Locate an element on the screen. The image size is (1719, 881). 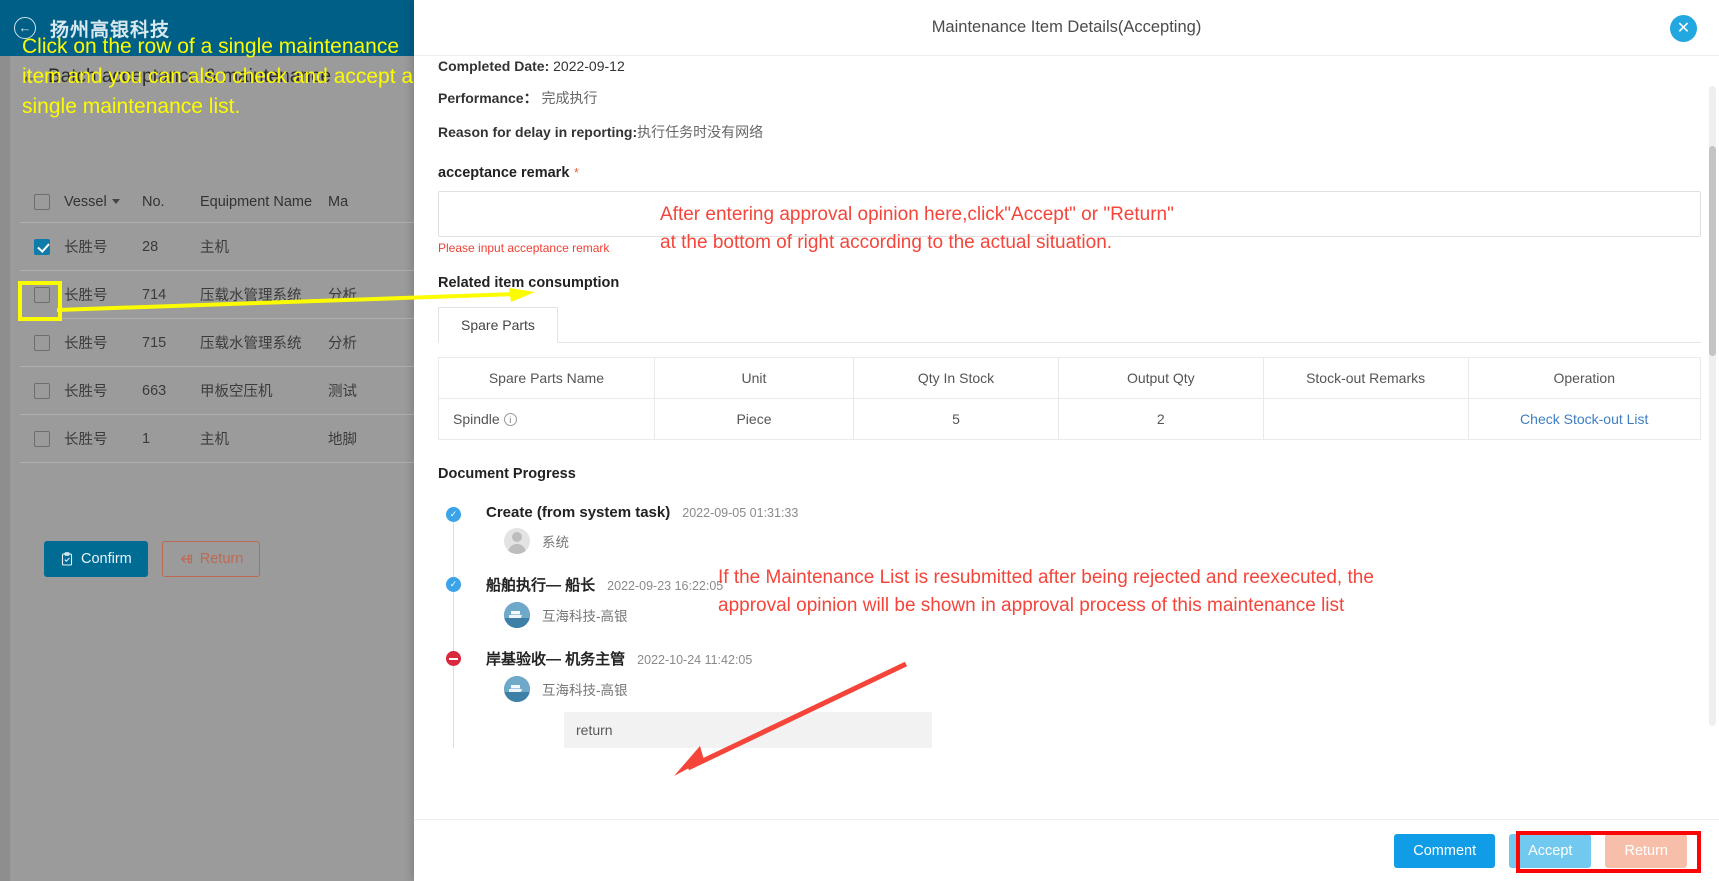
performance-row: Performance： 完成执行 is located at coordinates (1069, 98).